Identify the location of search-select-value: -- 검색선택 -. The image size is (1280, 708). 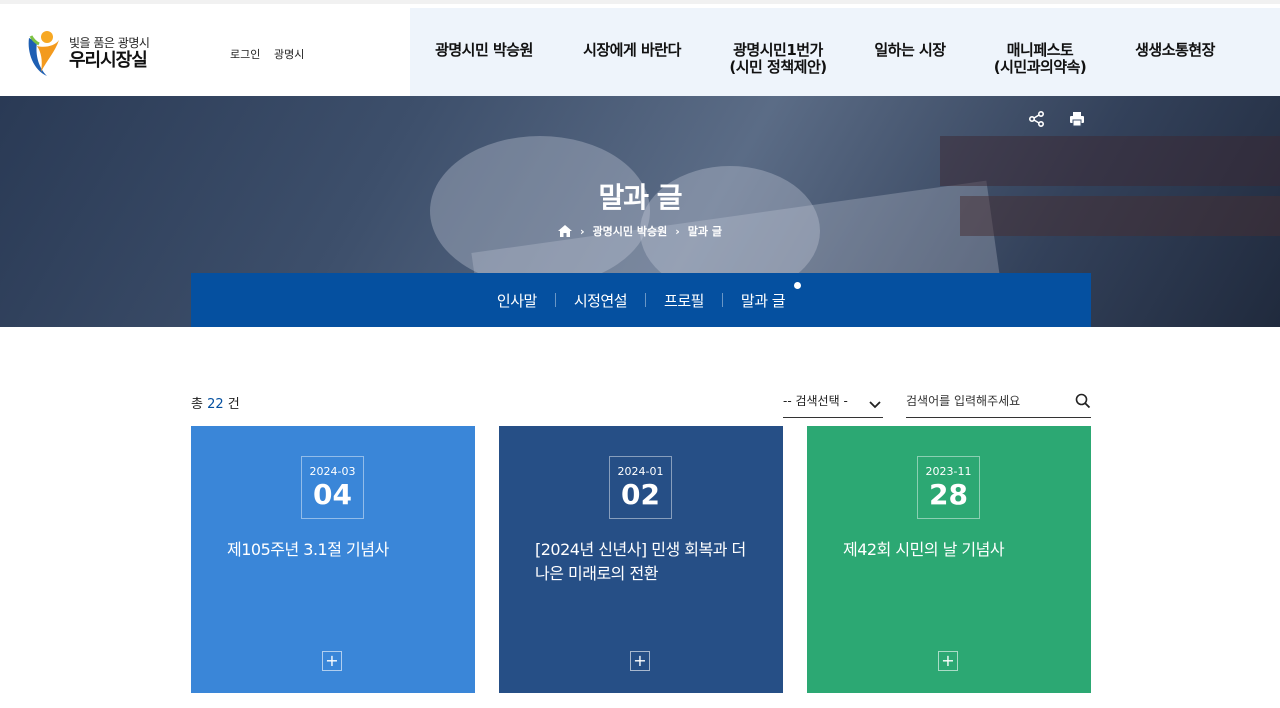
(815, 401).